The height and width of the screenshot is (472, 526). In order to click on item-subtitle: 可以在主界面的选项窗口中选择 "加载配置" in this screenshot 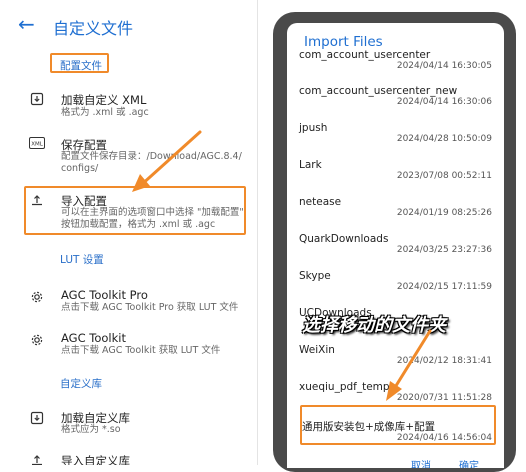, I will do `click(152, 212)`.